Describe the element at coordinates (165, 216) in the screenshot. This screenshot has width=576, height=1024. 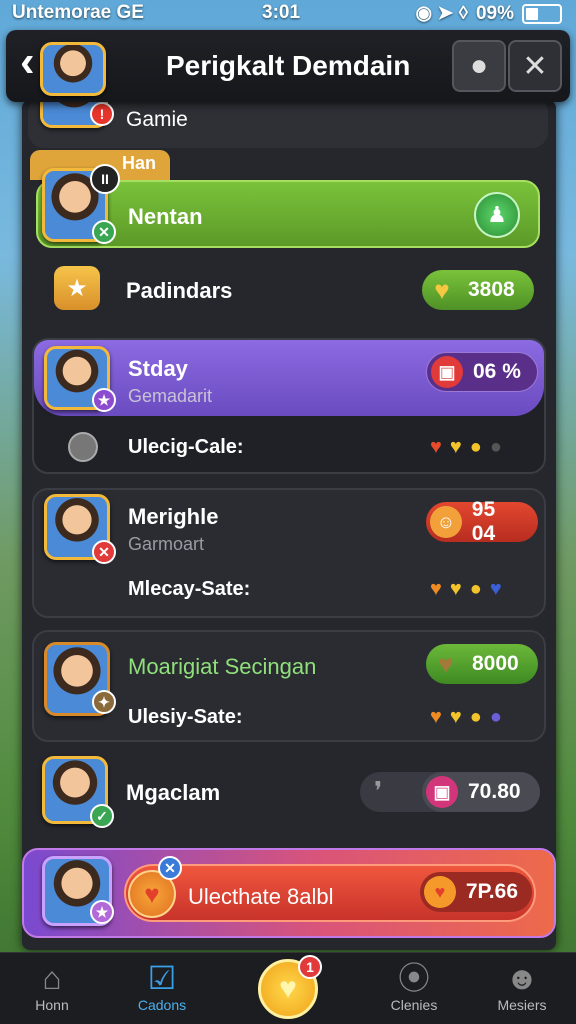
I see `row-label: Nentan` at that location.